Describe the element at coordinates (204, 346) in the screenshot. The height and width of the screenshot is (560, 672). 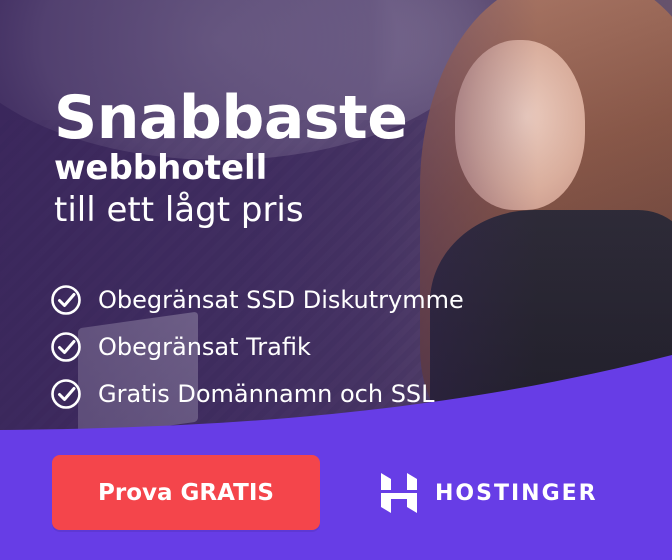
I see `feature-label: Obegränsat Trafik` at that location.